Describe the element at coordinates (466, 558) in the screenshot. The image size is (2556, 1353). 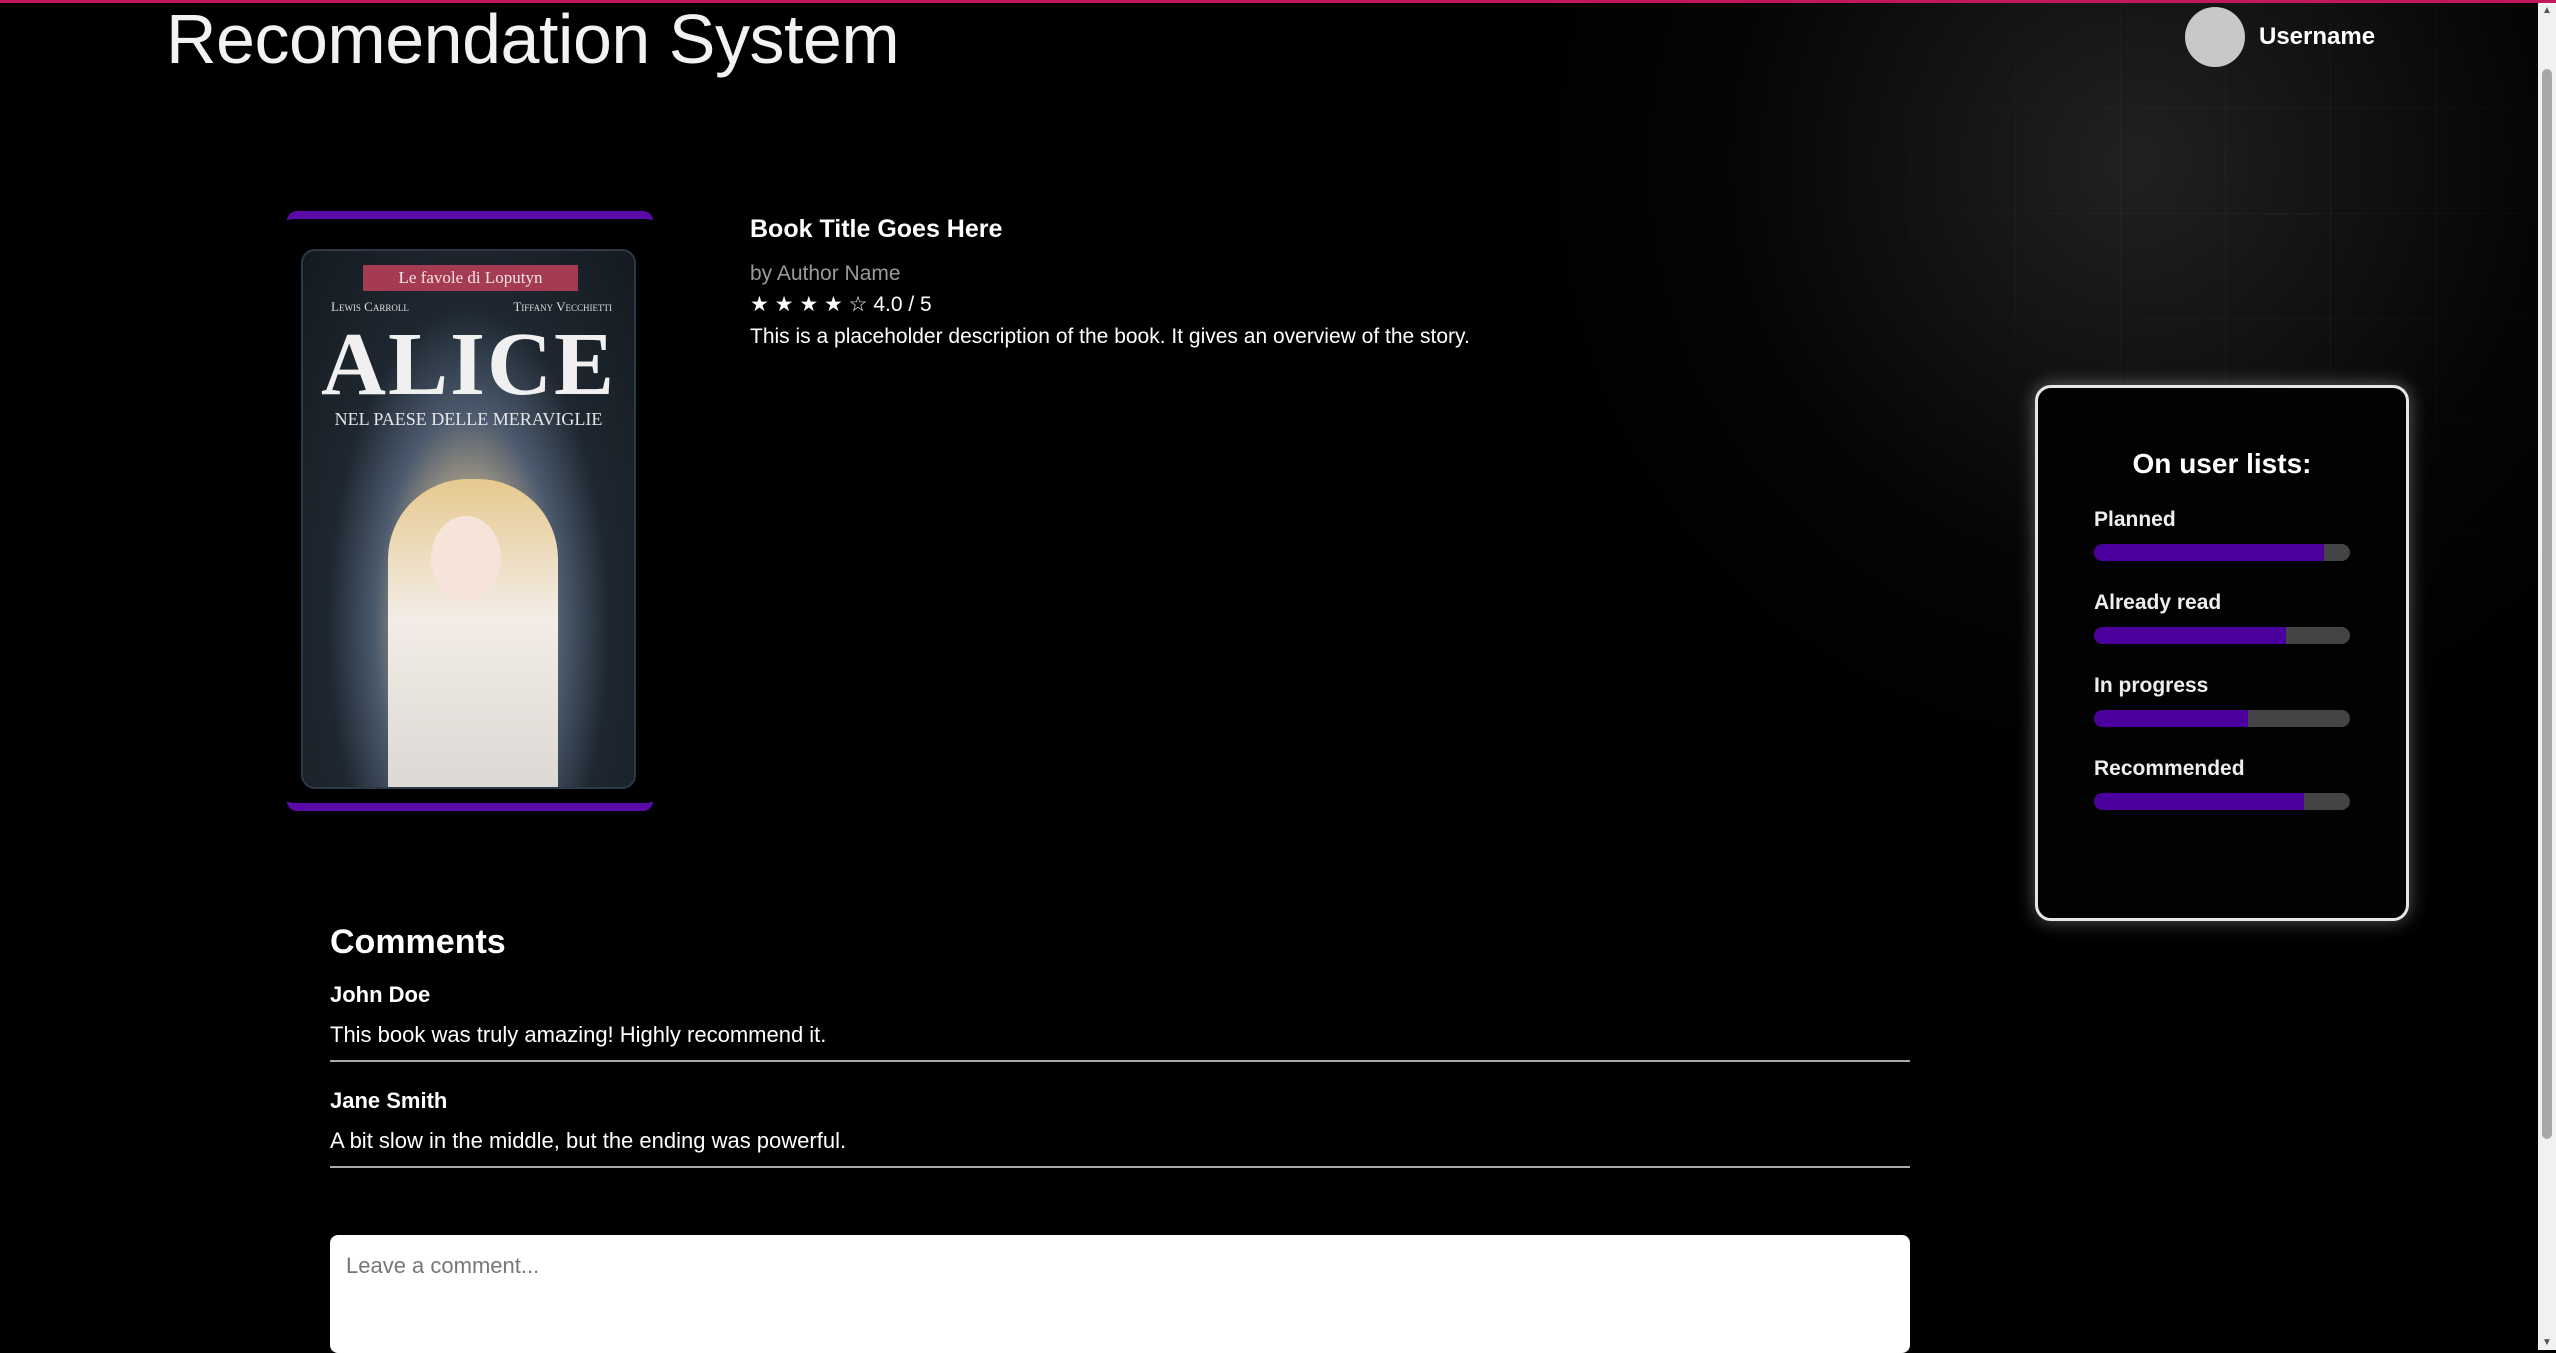
I see `cover-illustration-face` at that location.